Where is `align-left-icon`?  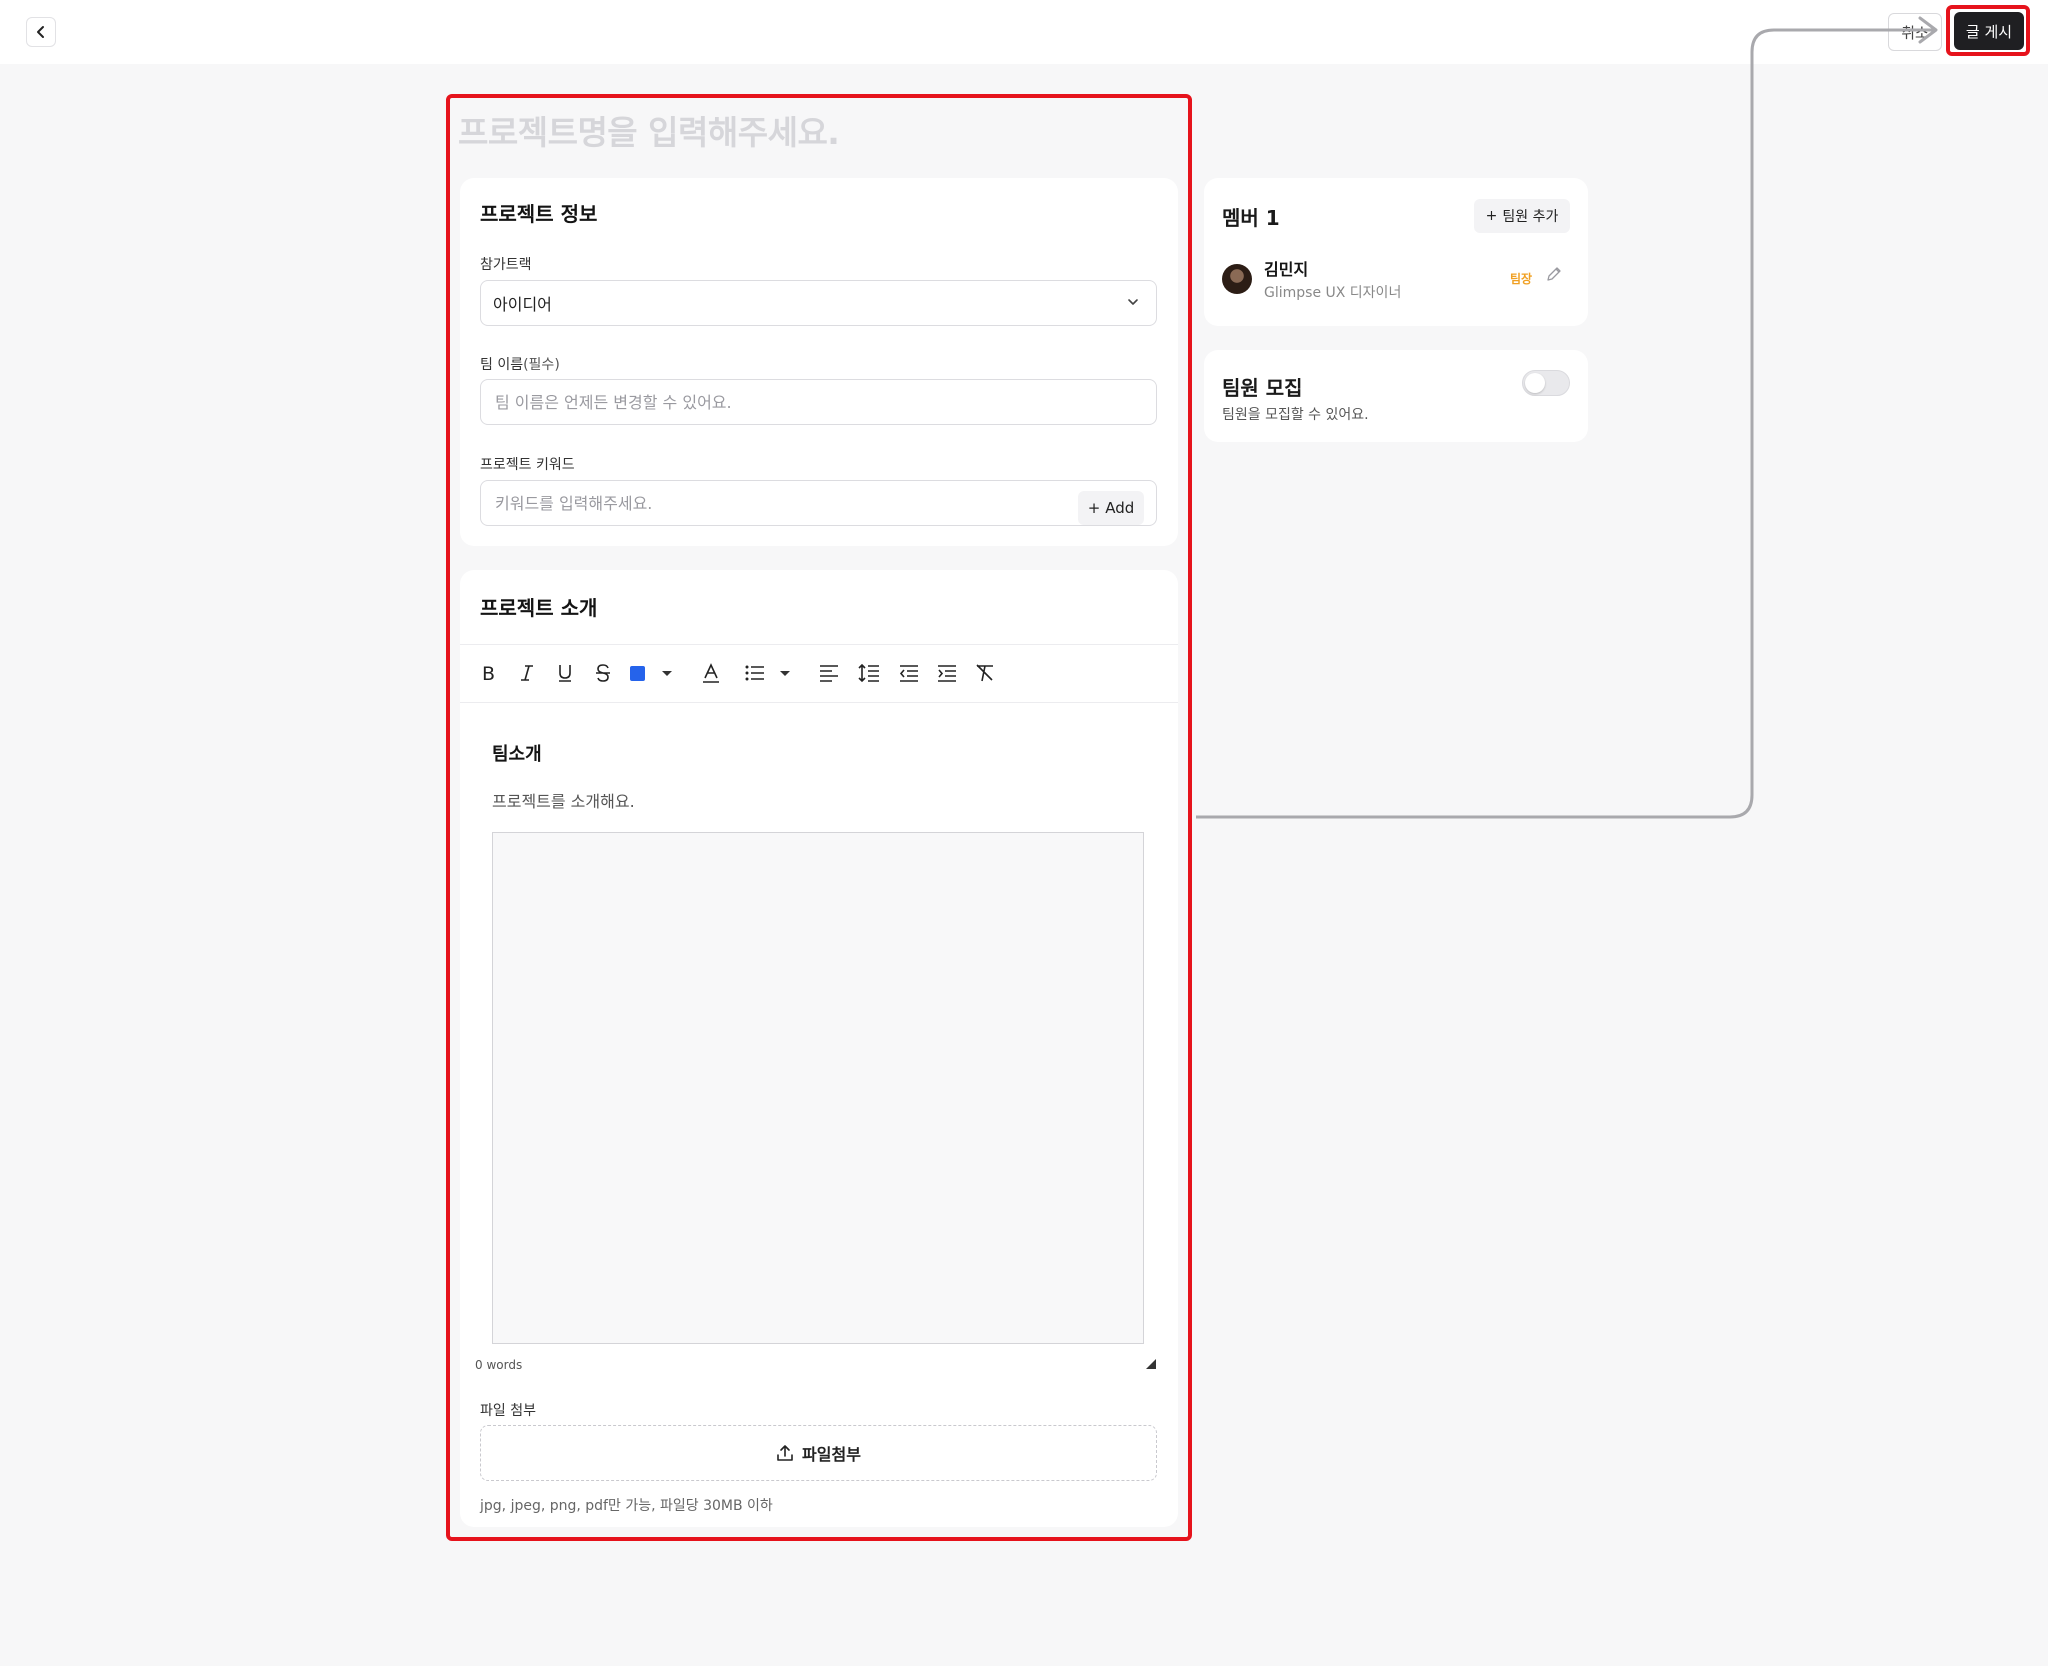 align-left-icon is located at coordinates (829, 673).